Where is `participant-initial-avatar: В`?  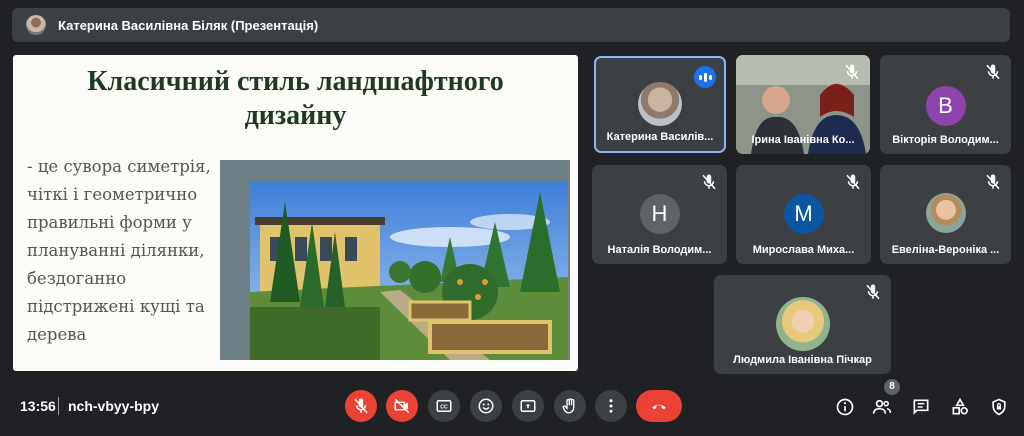
participant-initial-avatar: В is located at coordinates (945, 106).